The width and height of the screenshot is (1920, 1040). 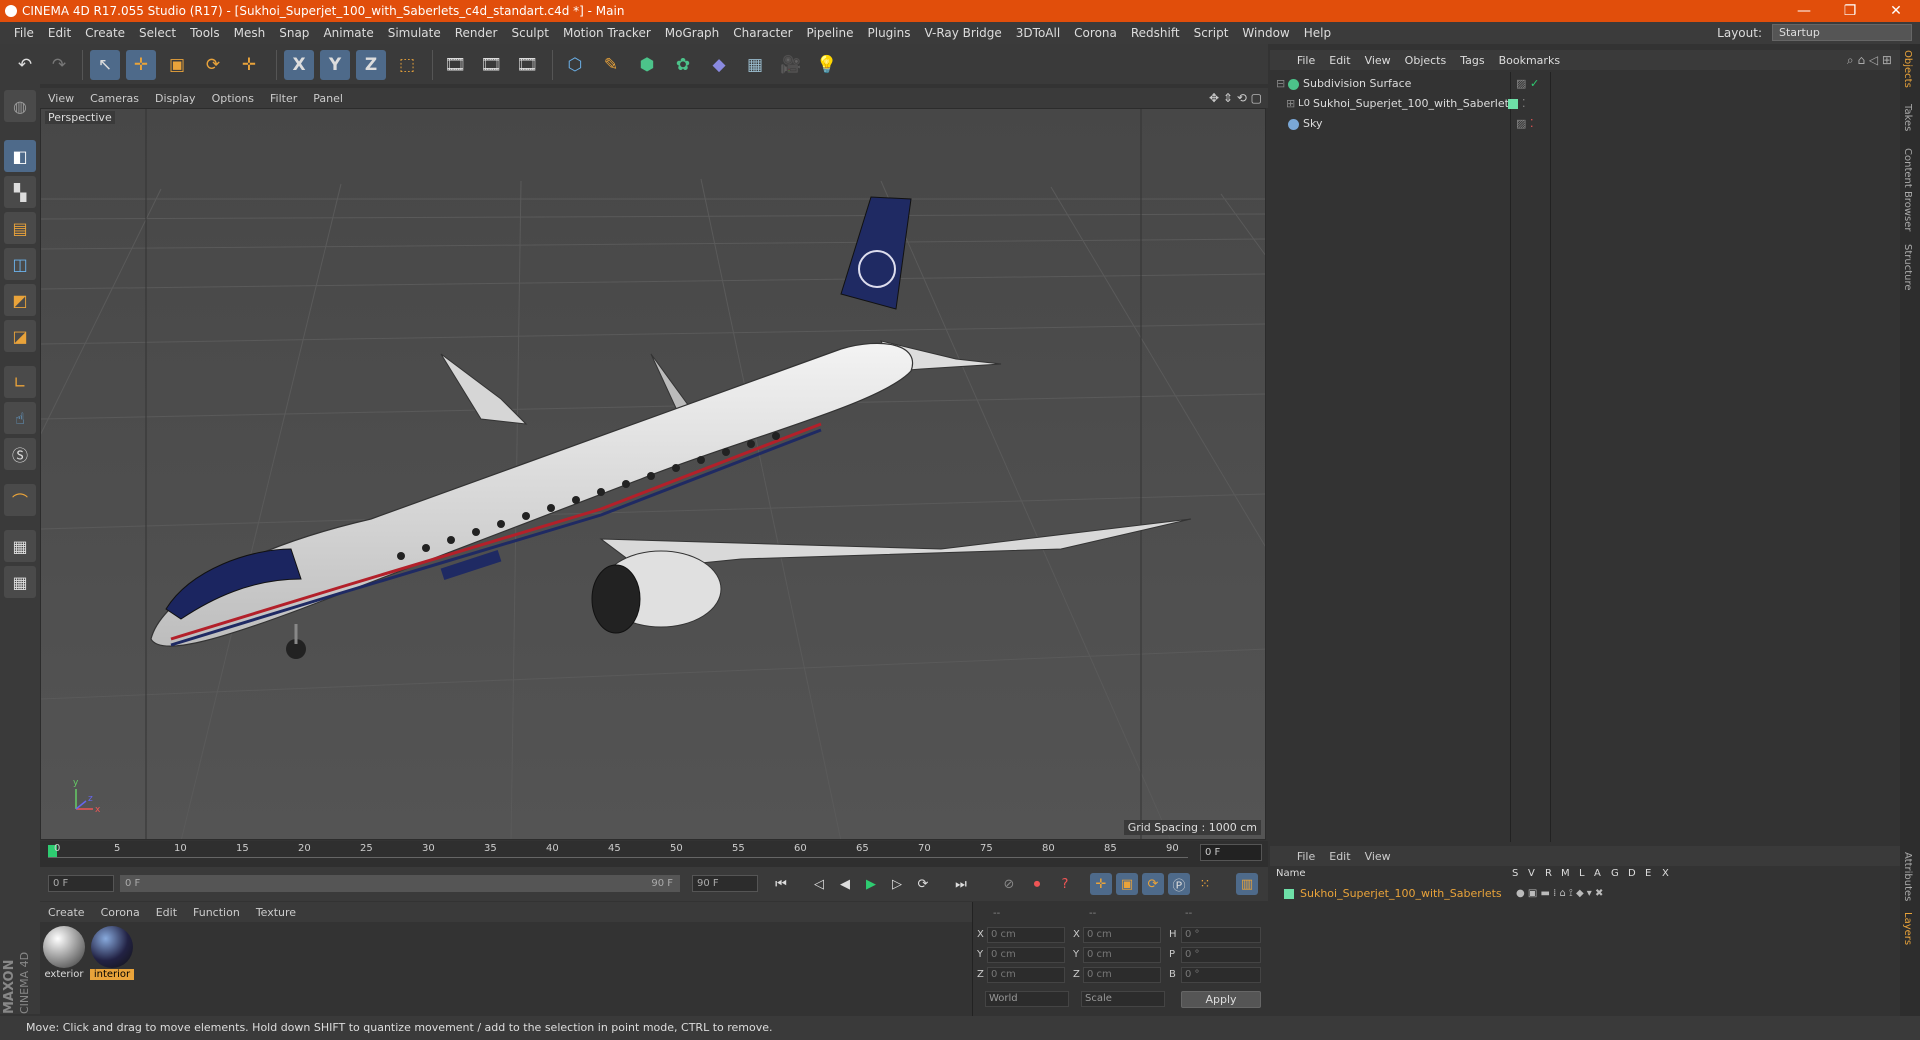 What do you see at coordinates (1123, 999) in the screenshot?
I see `size-mode-dropdown: Scale` at bounding box center [1123, 999].